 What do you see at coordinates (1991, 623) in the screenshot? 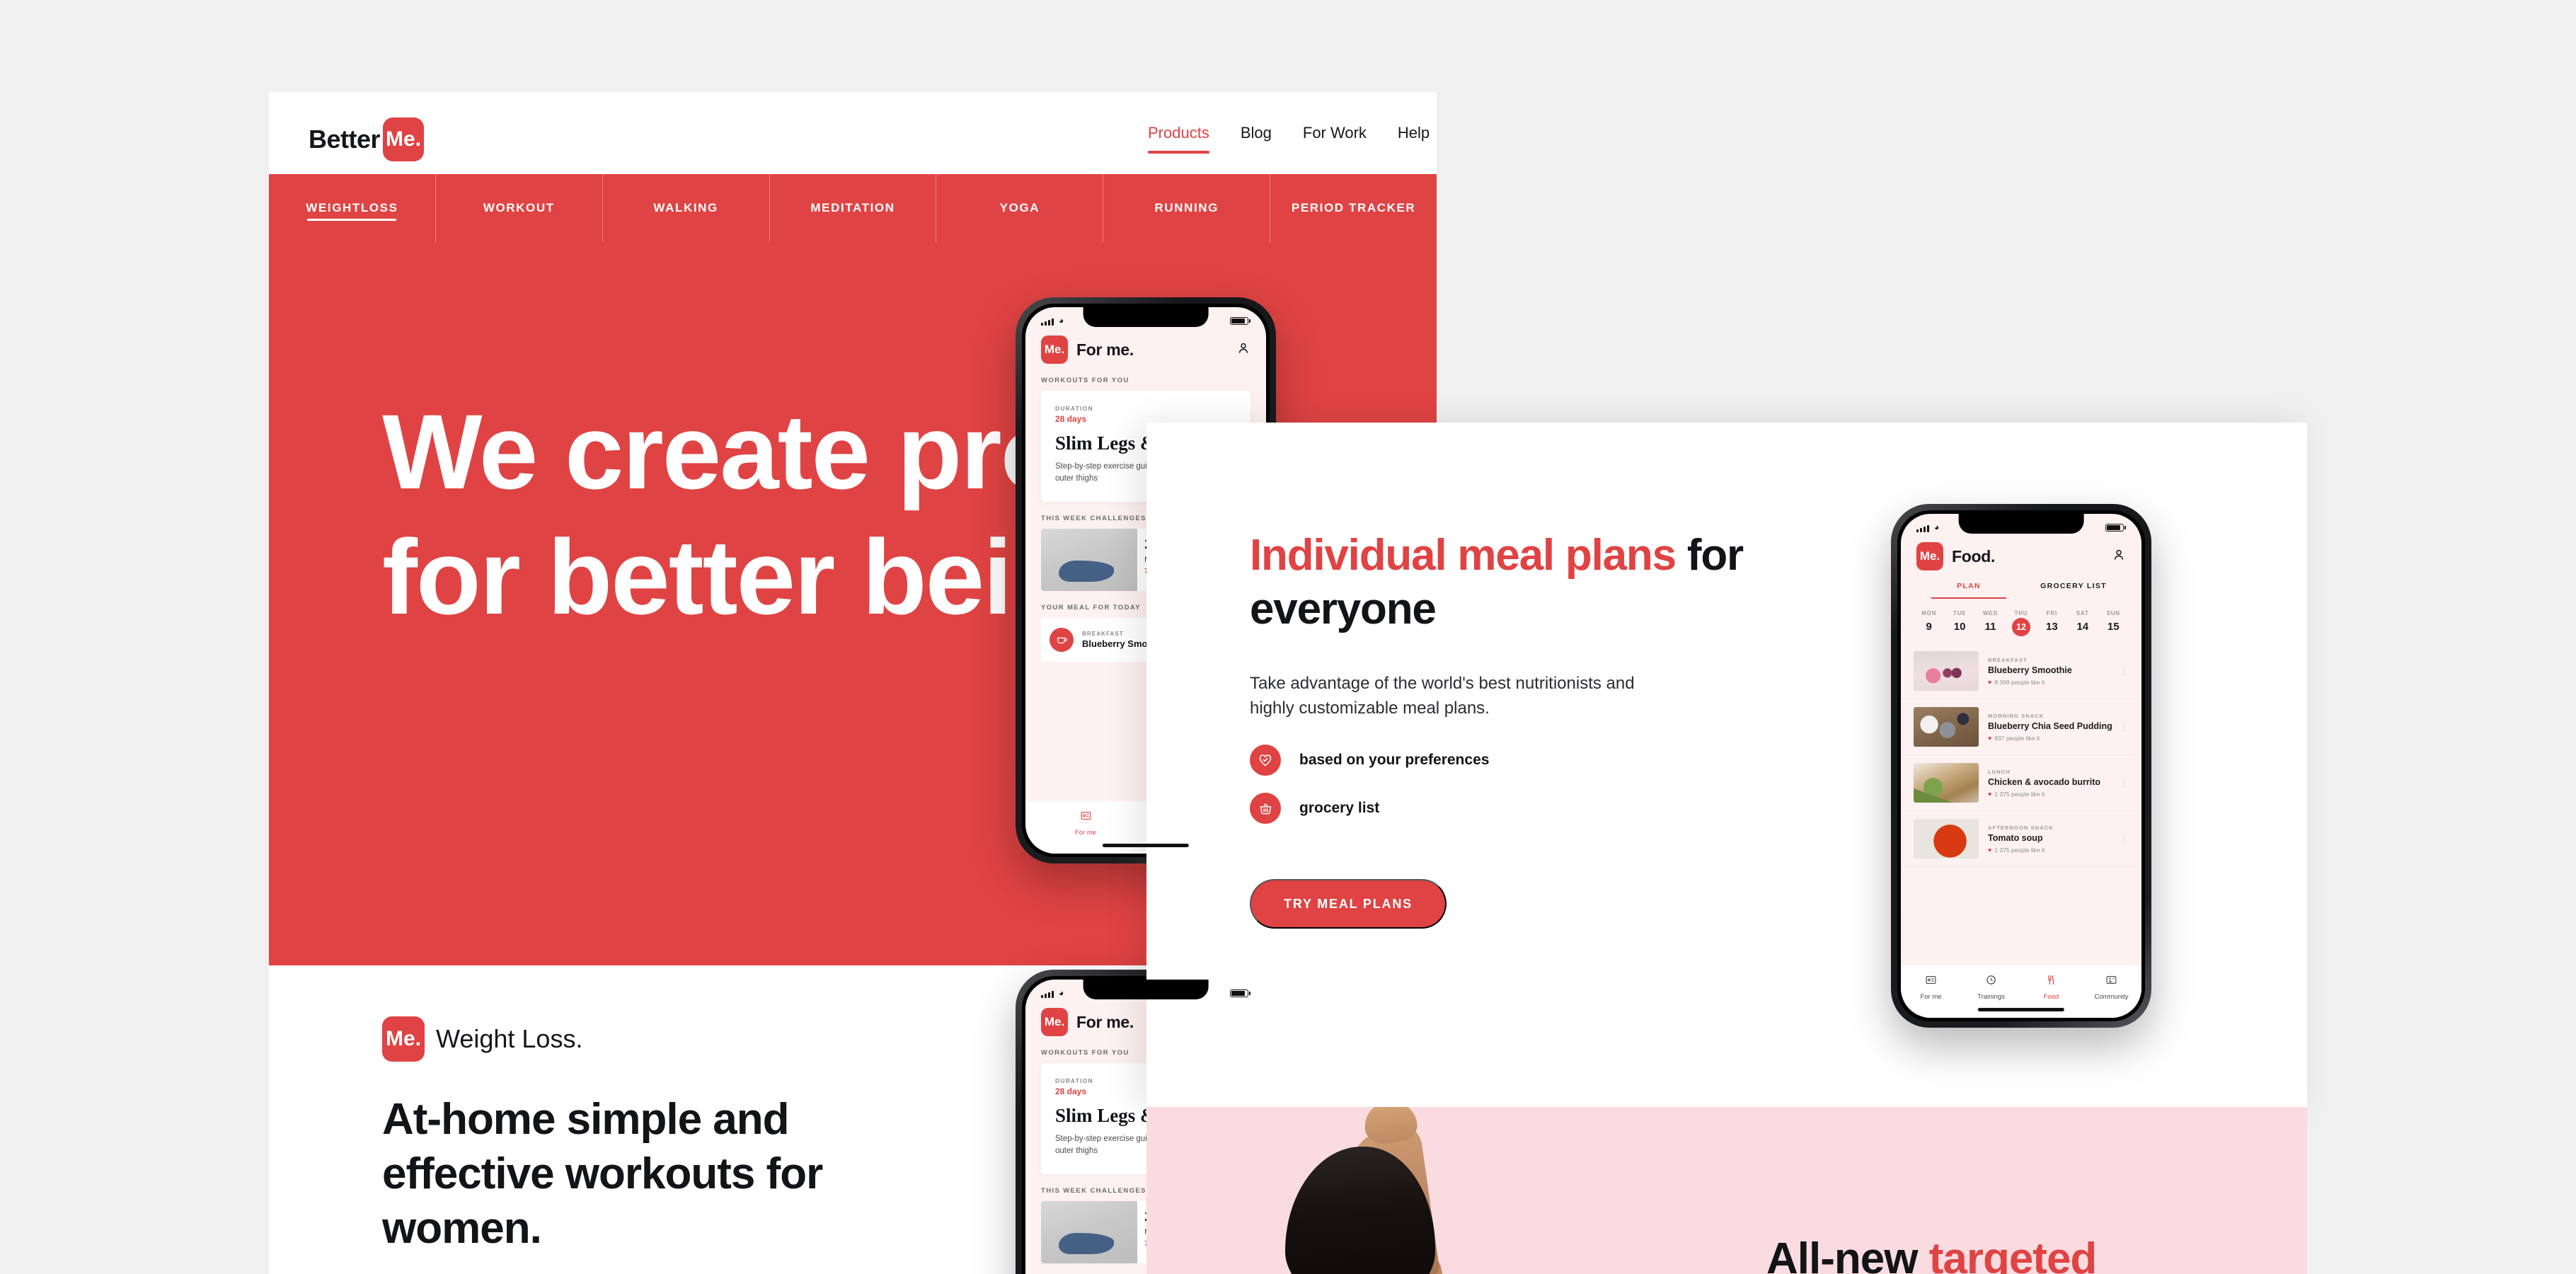
I see `day-cell-wed: WED 11` at bounding box center [1991, 623].